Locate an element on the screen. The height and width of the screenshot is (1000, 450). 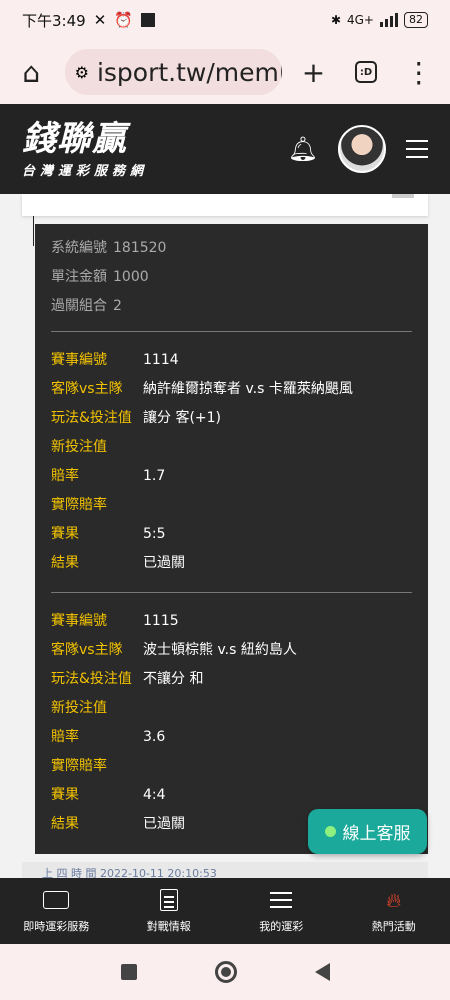
bell-icon: 🔔︎ is located at coordinates (303, 149).